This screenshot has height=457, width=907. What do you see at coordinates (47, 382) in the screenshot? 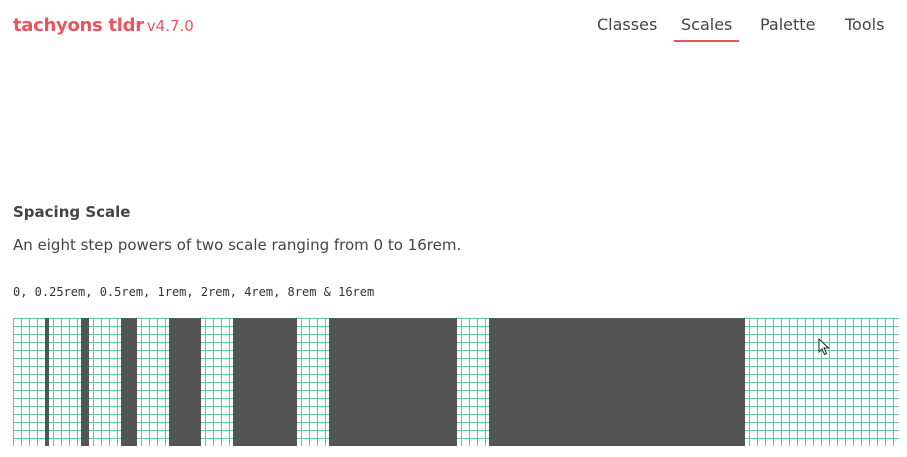
I see `scale-bar-0-25rem` at bounding box center [47, 382].